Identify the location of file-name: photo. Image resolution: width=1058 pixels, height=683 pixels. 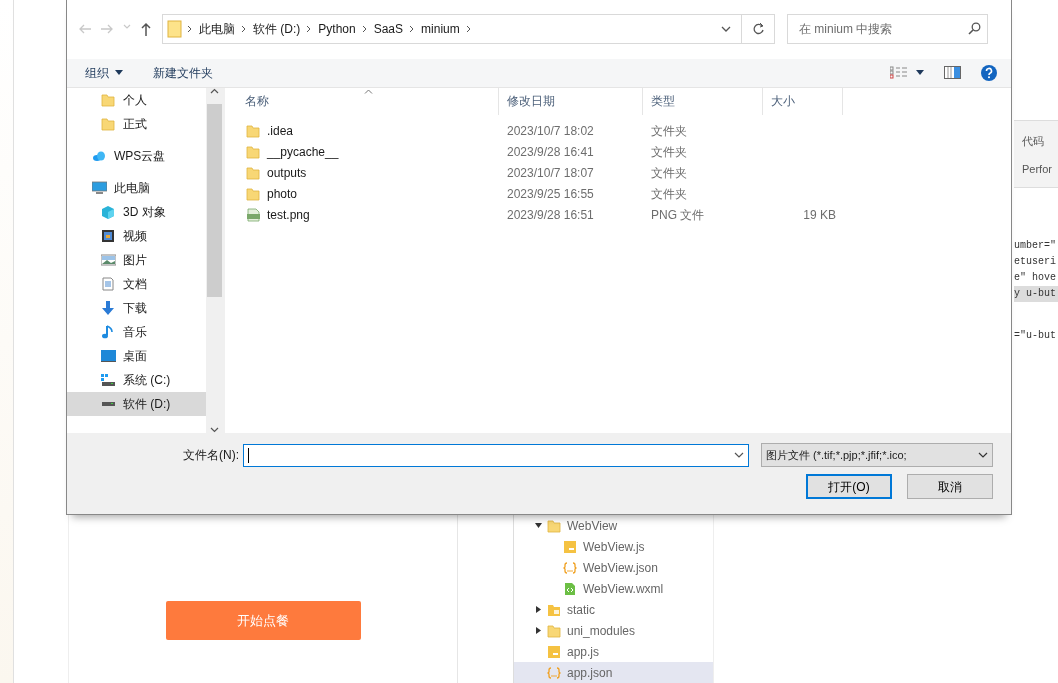
(282, 194).